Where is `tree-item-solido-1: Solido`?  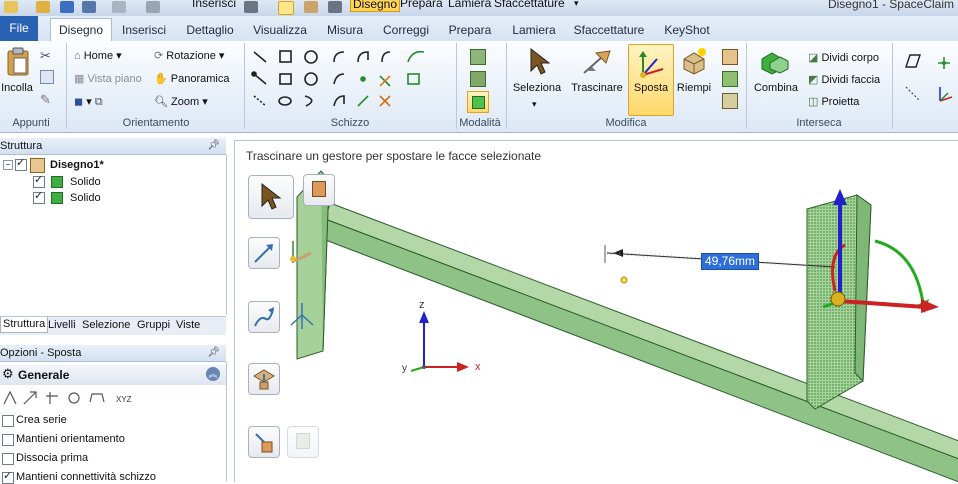 tree-item-solido-1: Solido is located at coordinates (85, 182).